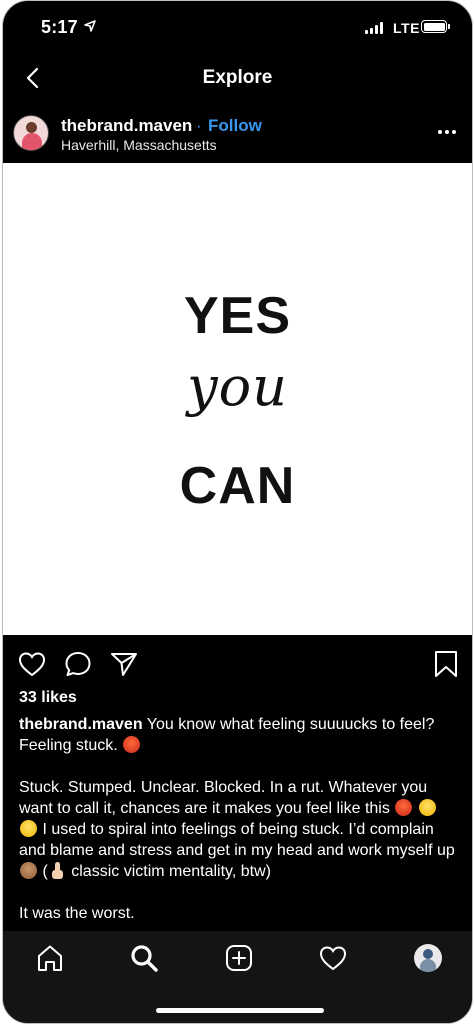 Image resolution: width=475 pixels, height=1024 pixels. What do you see at coordinates (59, 27) in the screenshot?
I see `status-time: 5:17` at bounding box center [59, 27].